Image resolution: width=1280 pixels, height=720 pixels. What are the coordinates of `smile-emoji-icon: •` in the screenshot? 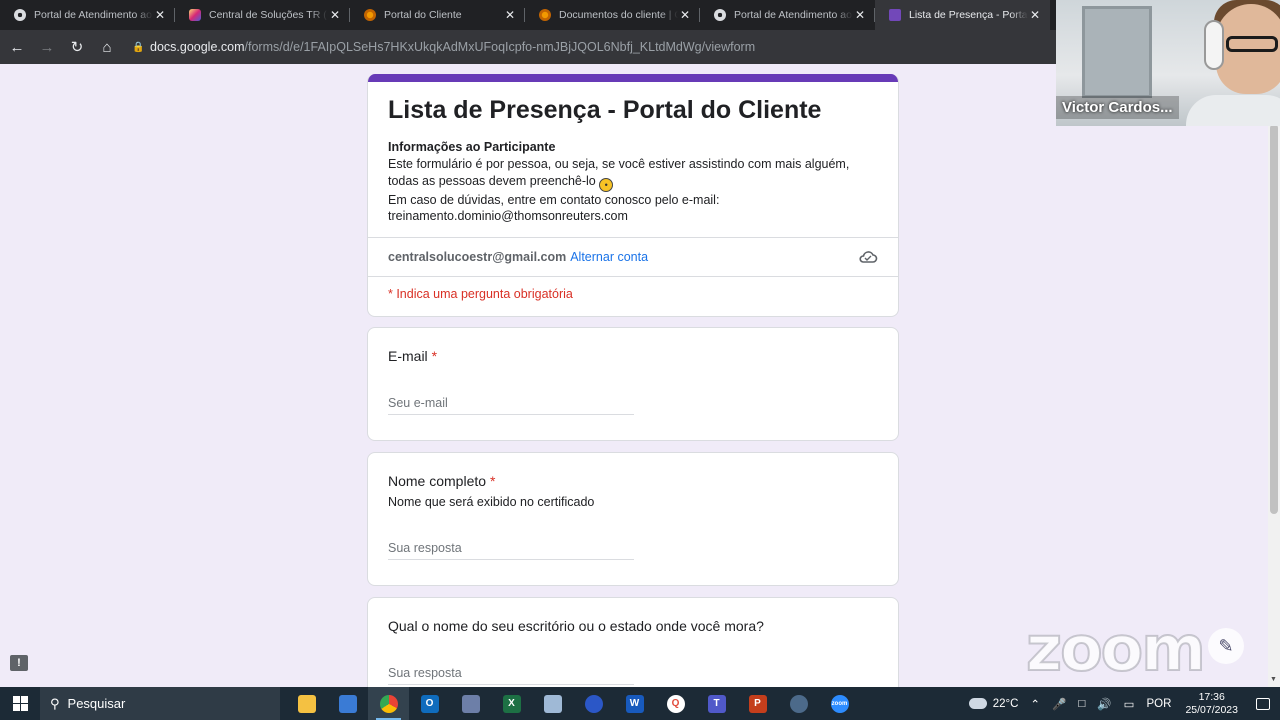 It's located at (606, 184).